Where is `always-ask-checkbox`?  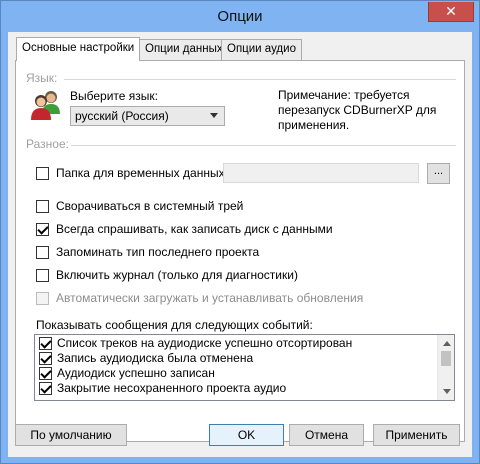 always-ask-checkbox is located at coordinates (42, 229).